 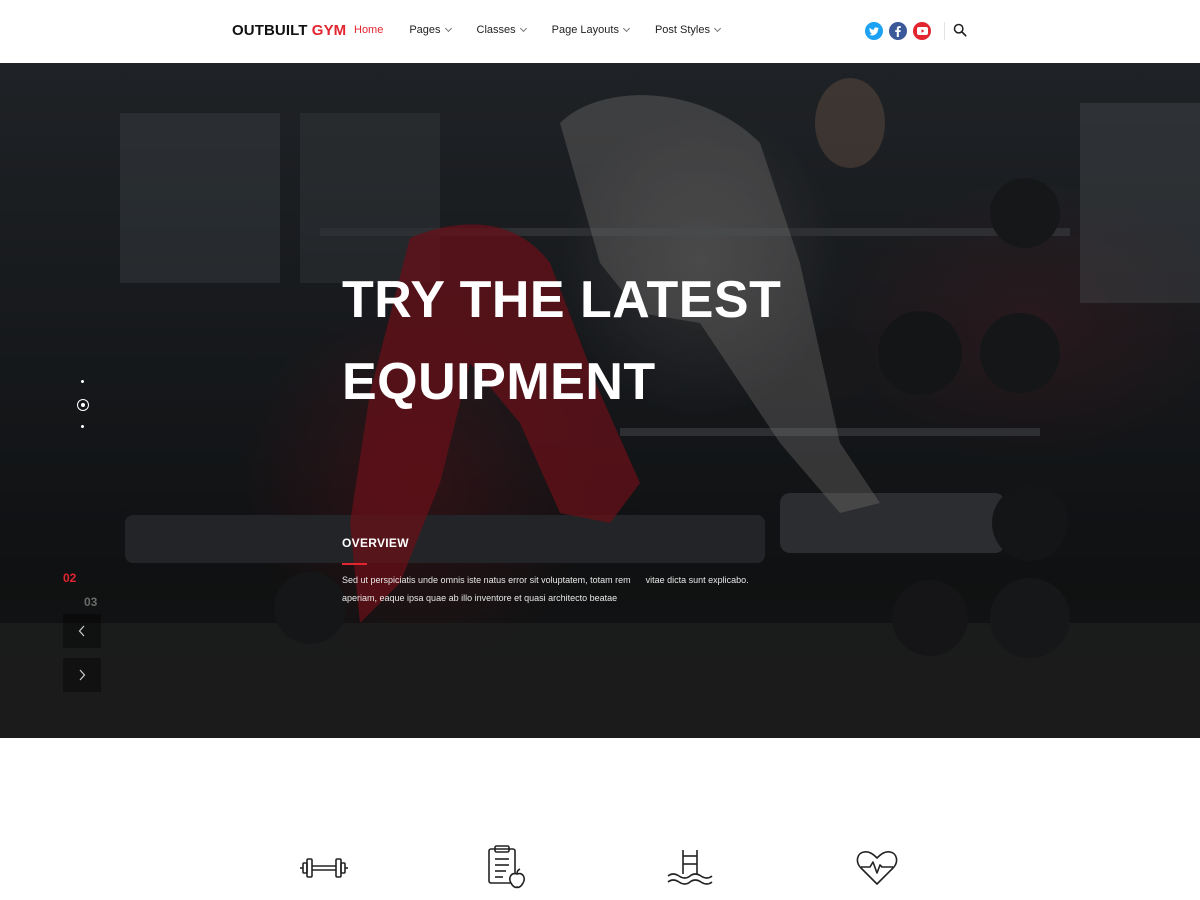 I want to click on nav-item-page-layouts: Page Layouts, so click(x=590, y=30).